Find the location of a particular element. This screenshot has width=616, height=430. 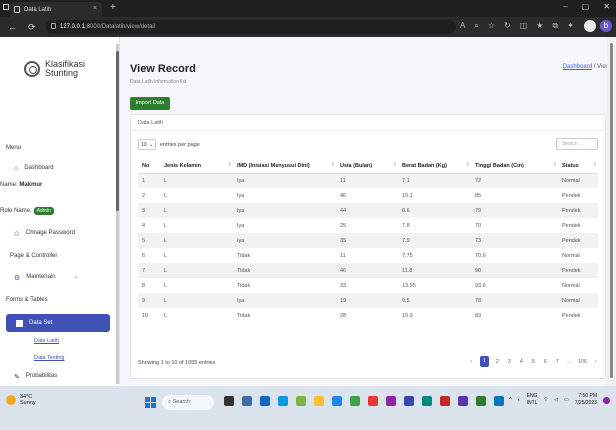

prev-page-button: ‹ is located at coordinates (471, 362).